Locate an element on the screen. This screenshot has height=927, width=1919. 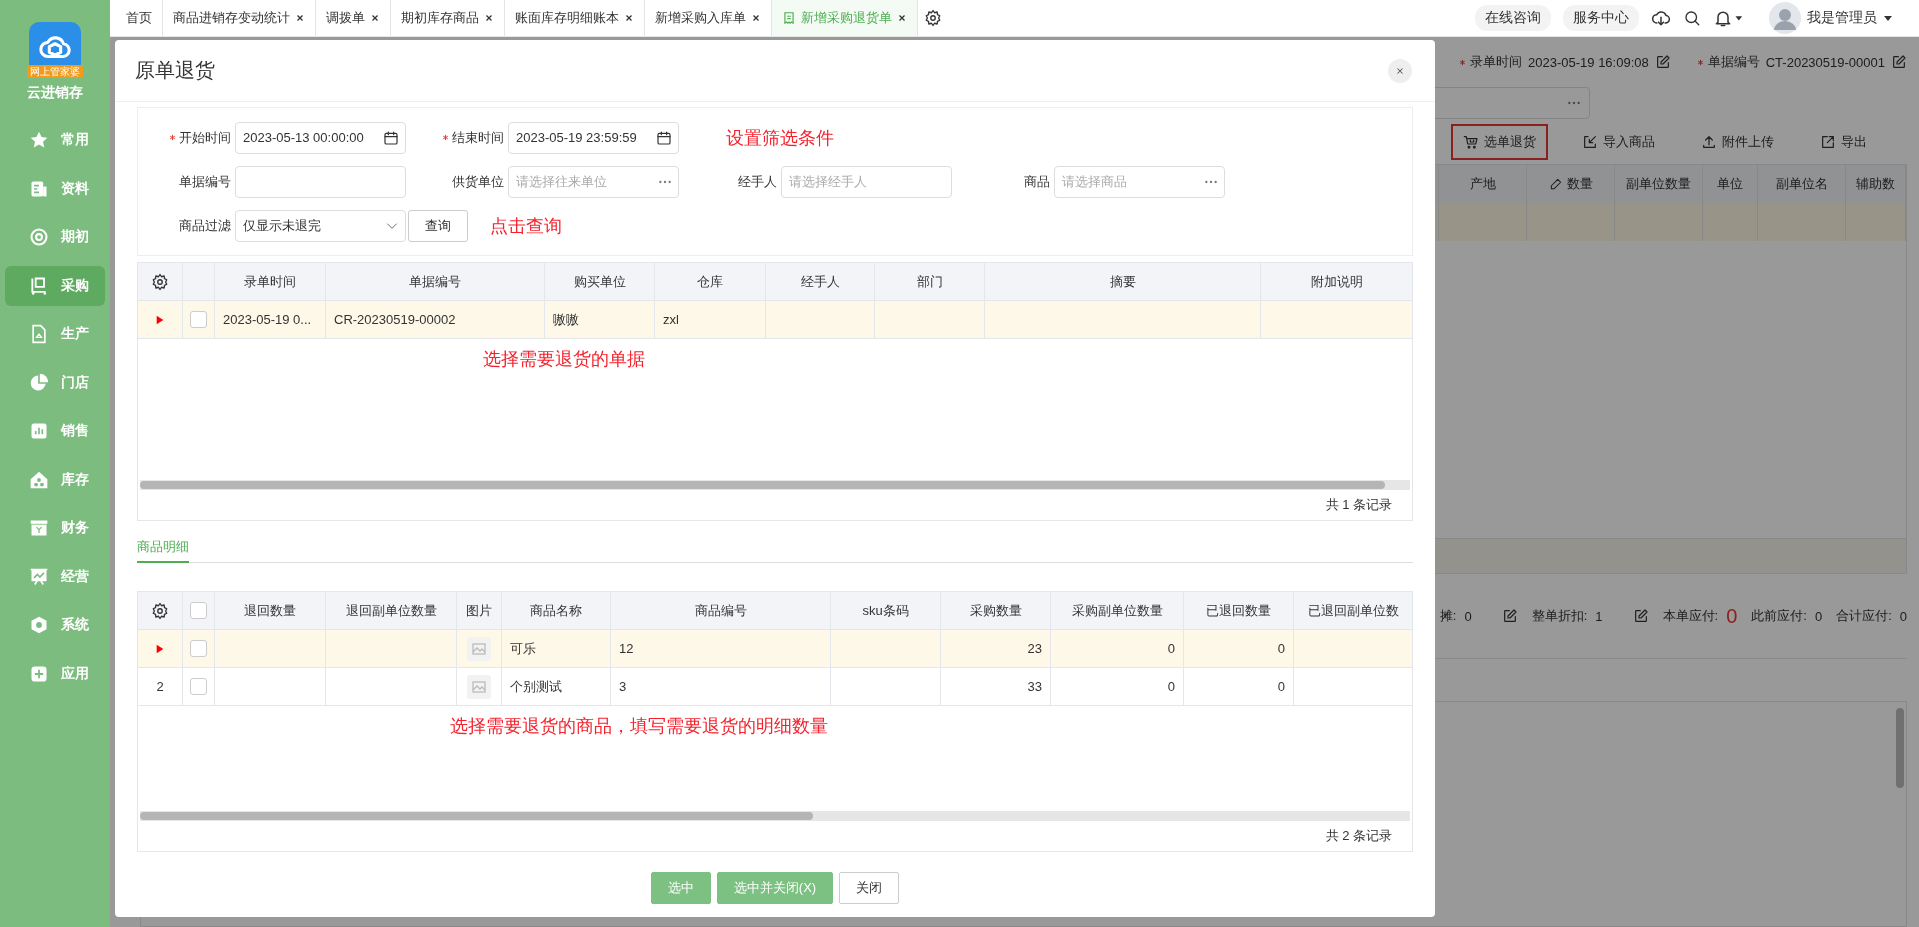
pencil-icon is located at coordinates (1555, 184).